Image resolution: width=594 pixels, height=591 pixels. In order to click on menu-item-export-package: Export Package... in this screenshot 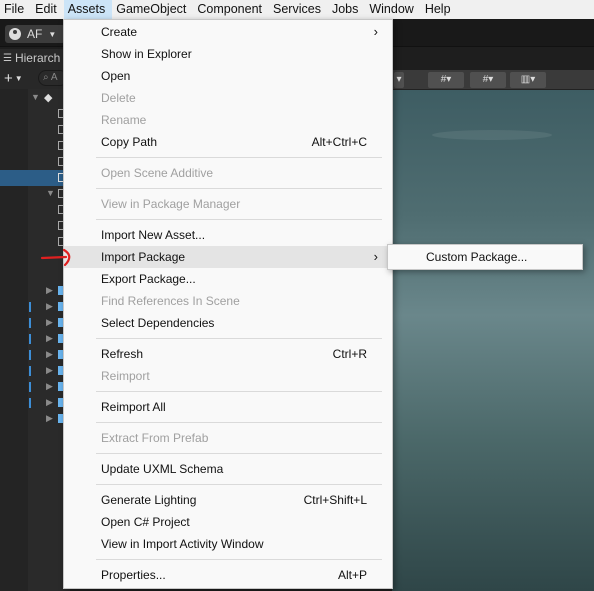, I will do `click(228, 279)`.